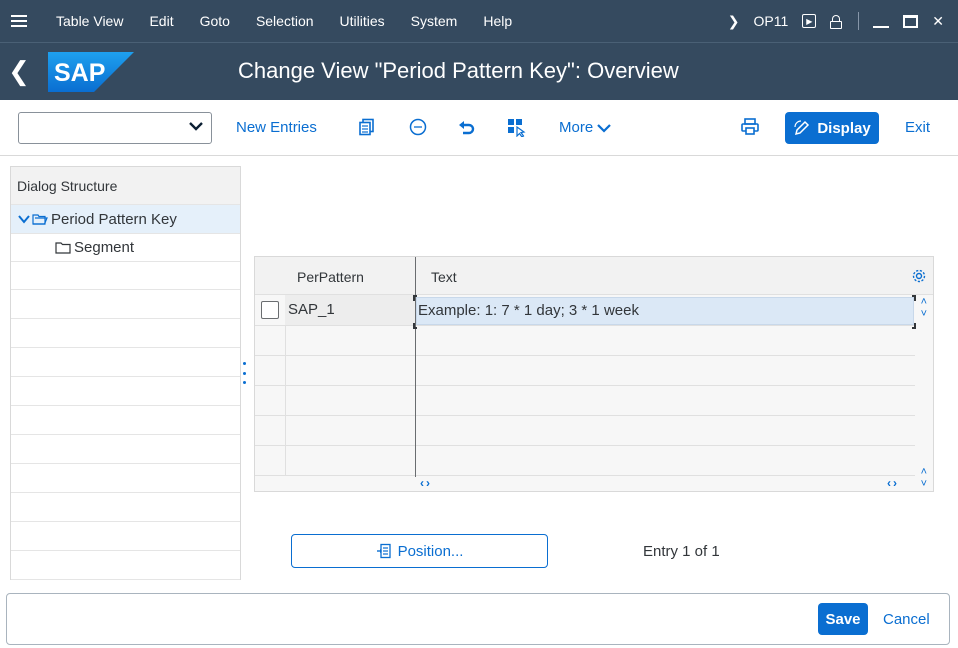  What do you see at coordinates (881, 21) in the screenshot?
I see `minimize-icon` at bounding box center [881, 21].